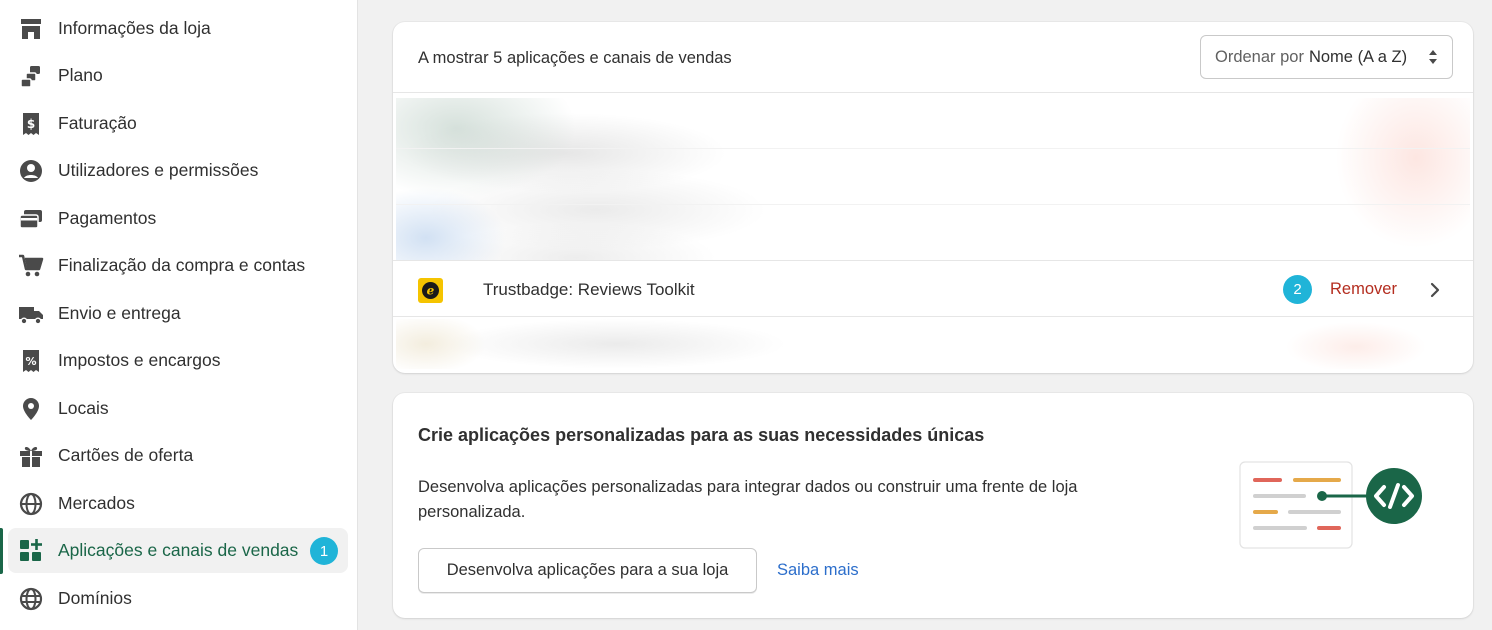 This screenshot has width=1492, height=630. I want to click on person-icon, so click(31, 171).